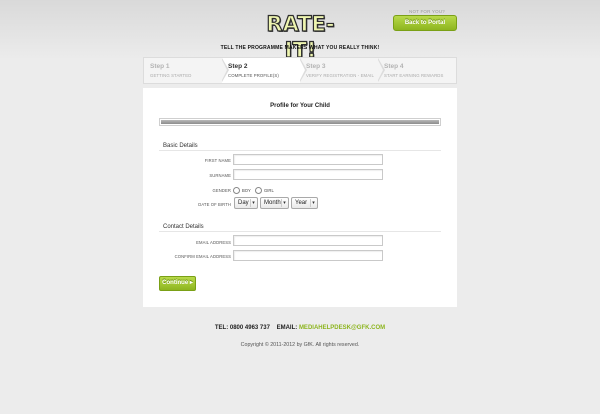 The height and width of the screenshot is (414, 600). I want to click on confirm-email-field, so click(308, 255).